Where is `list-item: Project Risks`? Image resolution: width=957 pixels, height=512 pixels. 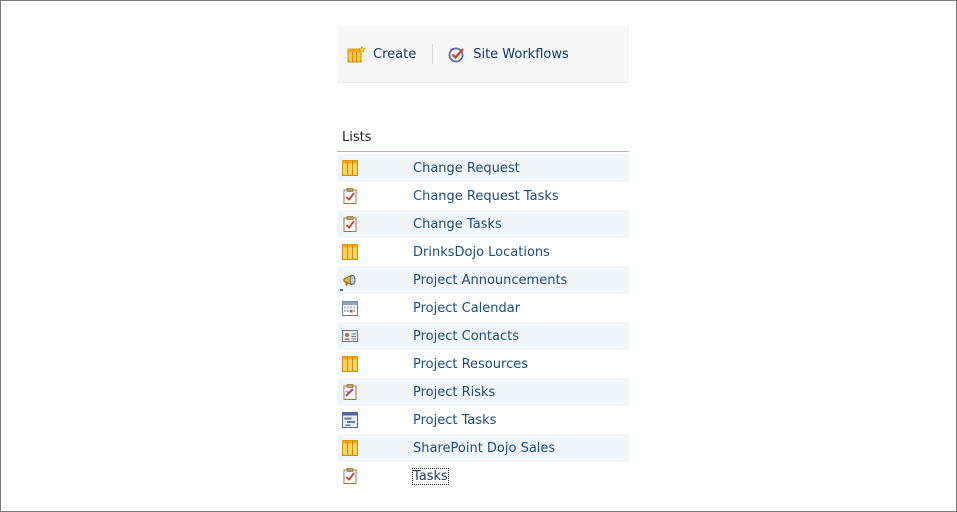 list-item: Project Risks is located at coordinates (483, 392).